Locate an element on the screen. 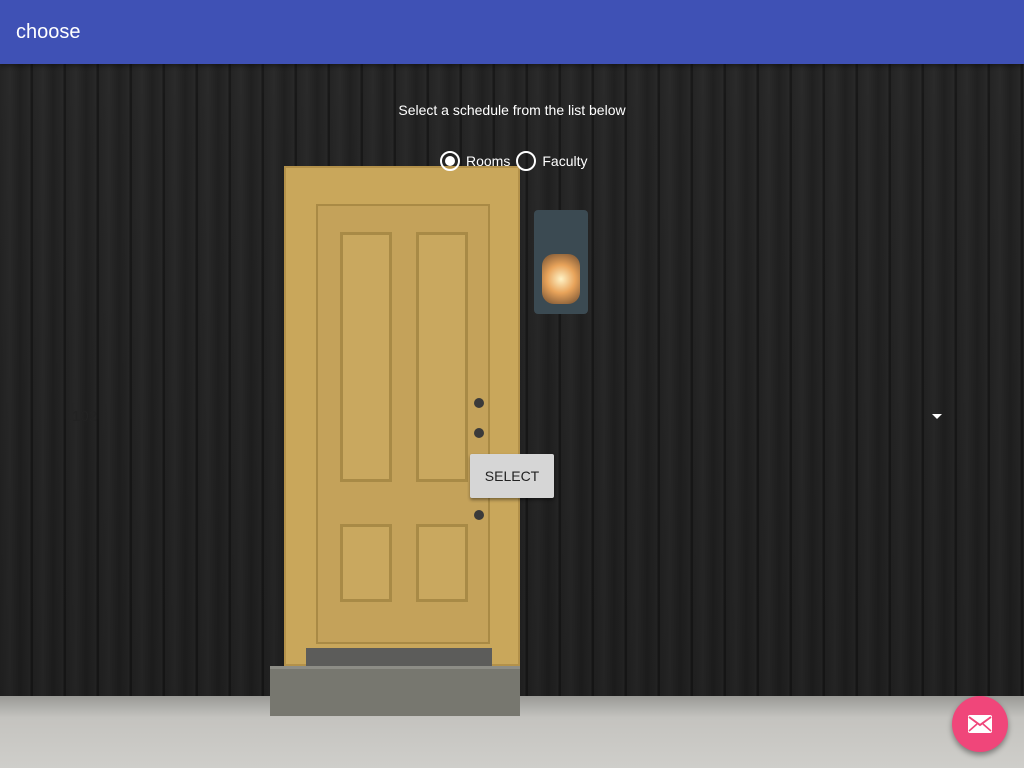  radio-button-checked is located at coordinates (450, 161).